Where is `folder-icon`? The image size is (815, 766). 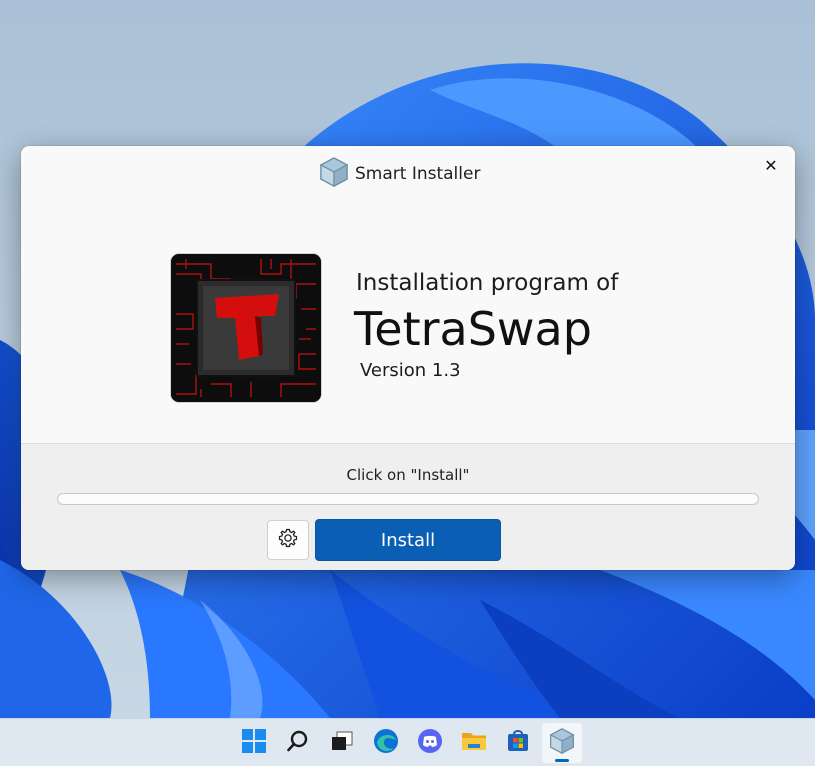
folder-icon is located at coordinates (474, 743).